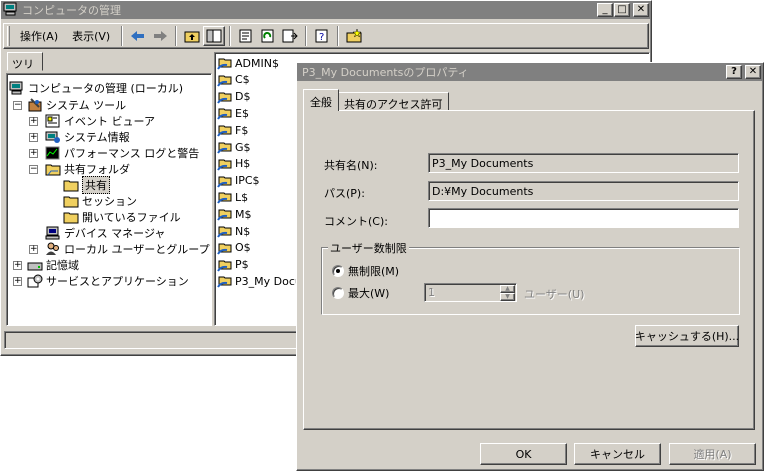 The width and height of the screenshot is (764, 471). I want to click on max-users-radio: 最大(W), so click(360, 293).